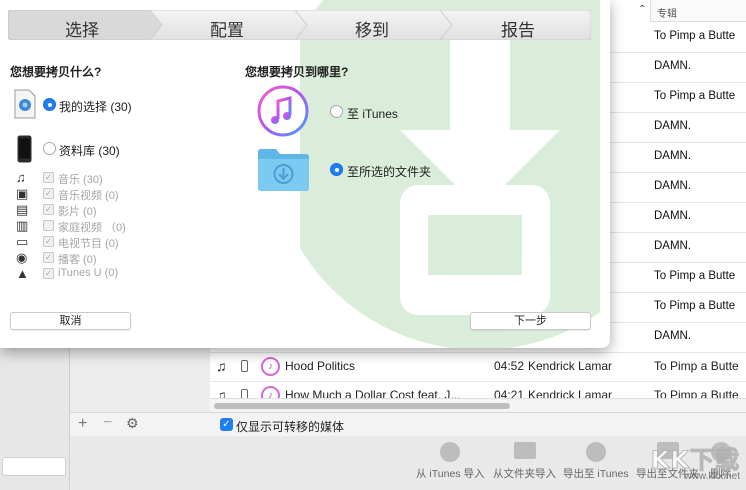  What do you see at coordinates (408, 424) in the screenshot?
I see `bottom-bar: + − ⚙ ✓ 仅显示可转移的媒体` at bounding box center [408, 424].